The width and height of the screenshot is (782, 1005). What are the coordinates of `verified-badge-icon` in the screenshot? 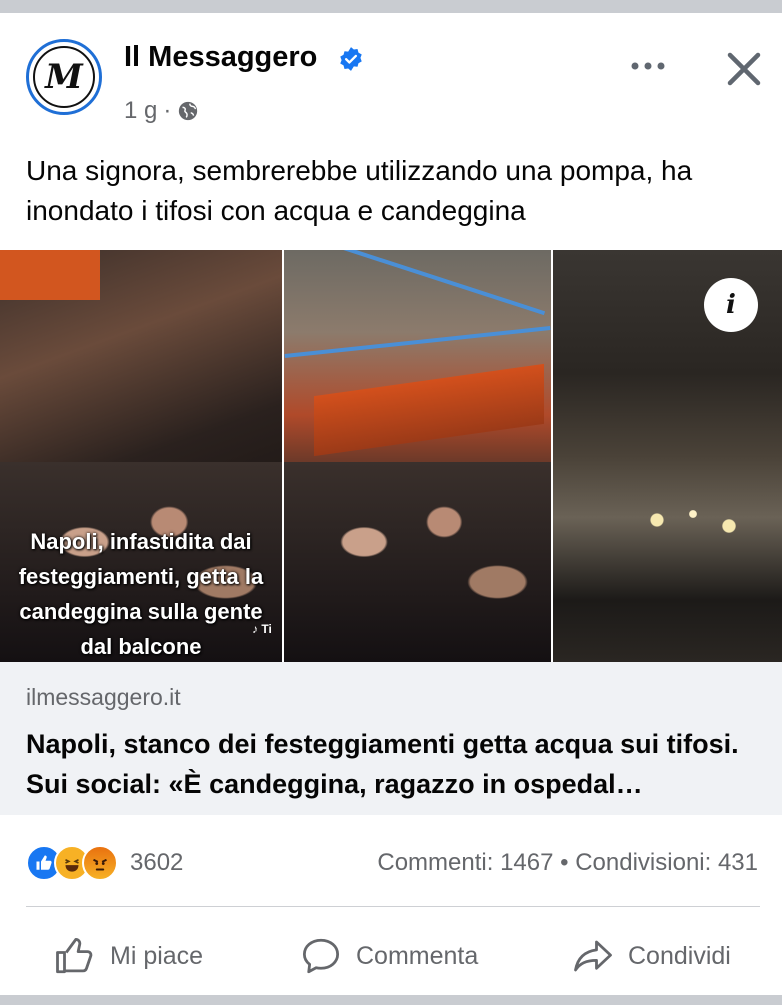 It's located at (351, 59).